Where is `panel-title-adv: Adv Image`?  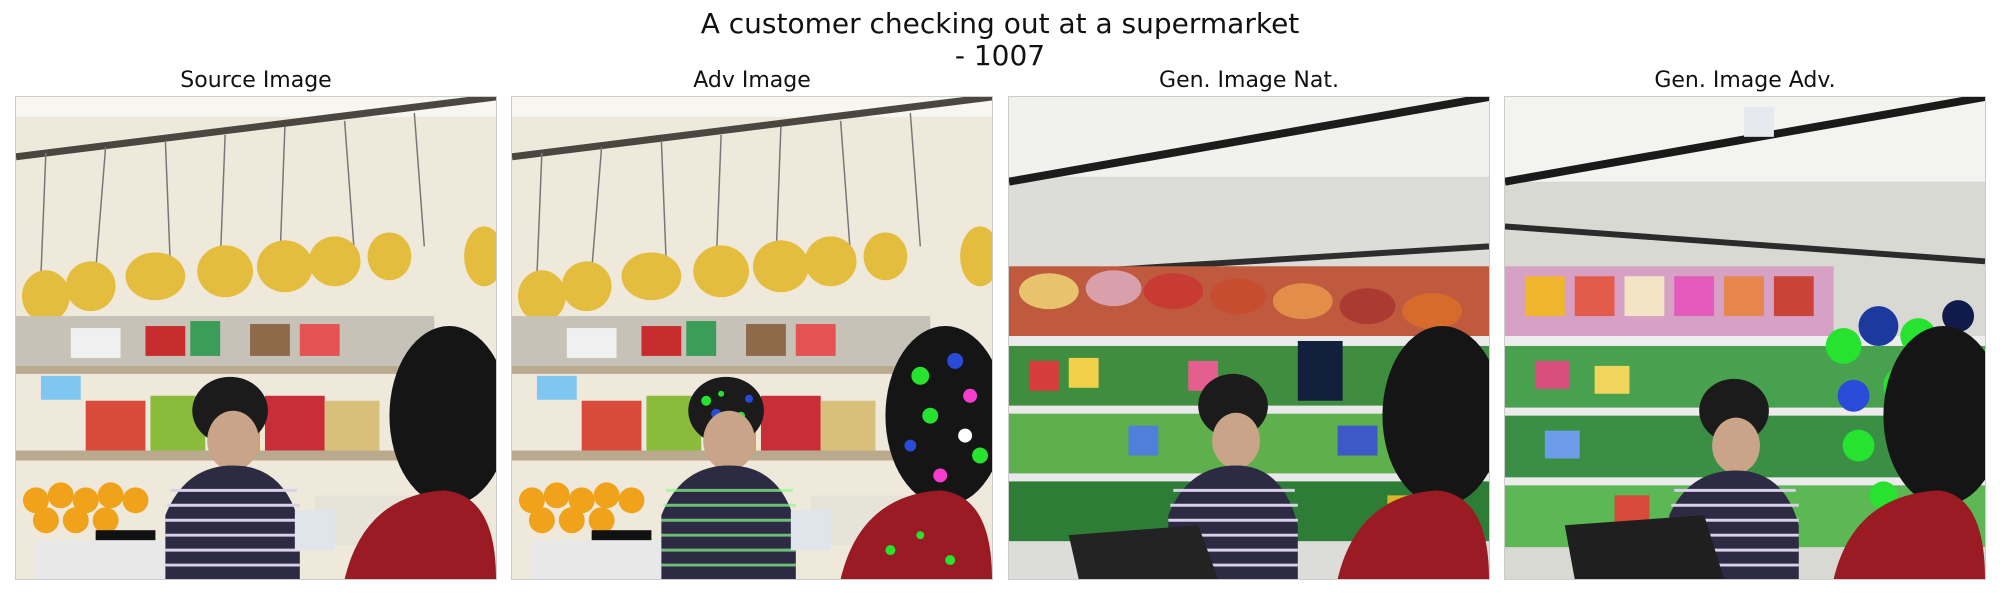
panel-title-adv: Adv Image is located at coordinates (752, 80).